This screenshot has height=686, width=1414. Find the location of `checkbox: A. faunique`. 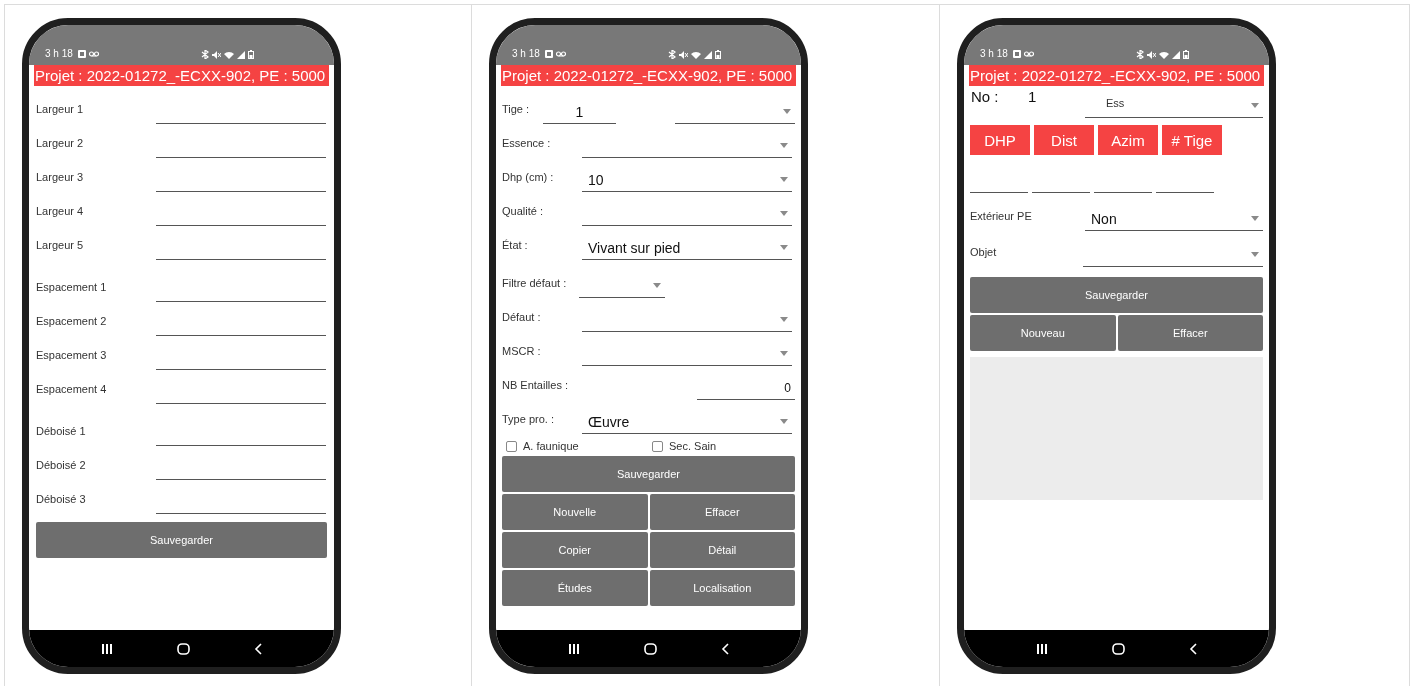

checkbox: A. faunique is located at coordinates (579, 446).